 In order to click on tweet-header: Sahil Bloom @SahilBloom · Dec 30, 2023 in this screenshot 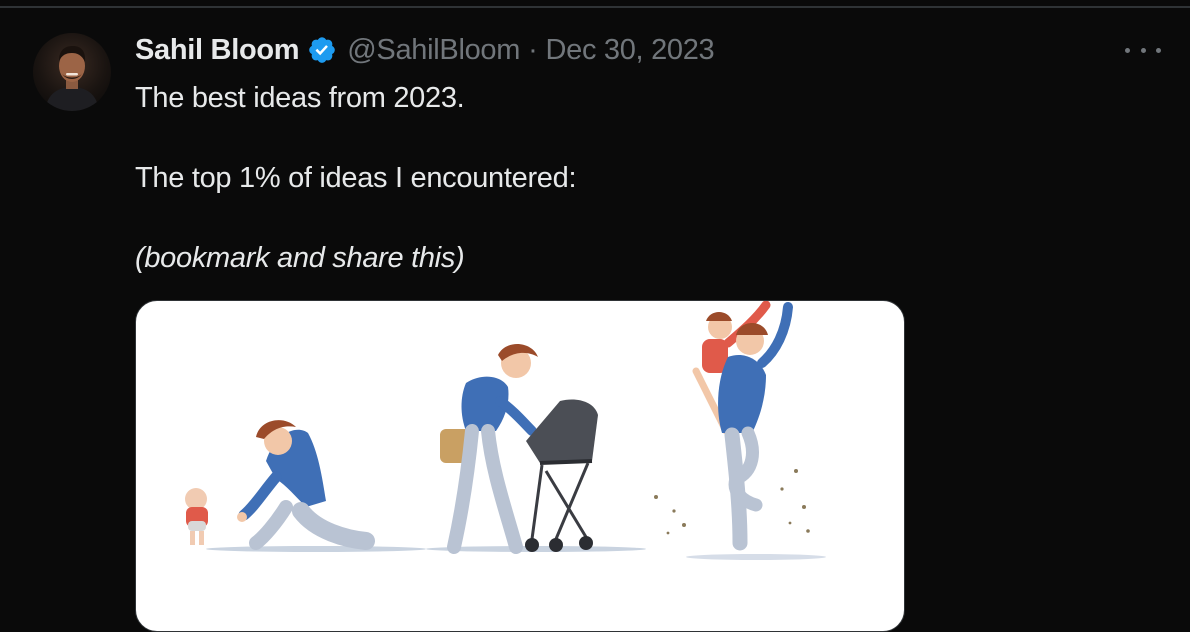, I will do `click(425, 50)`.